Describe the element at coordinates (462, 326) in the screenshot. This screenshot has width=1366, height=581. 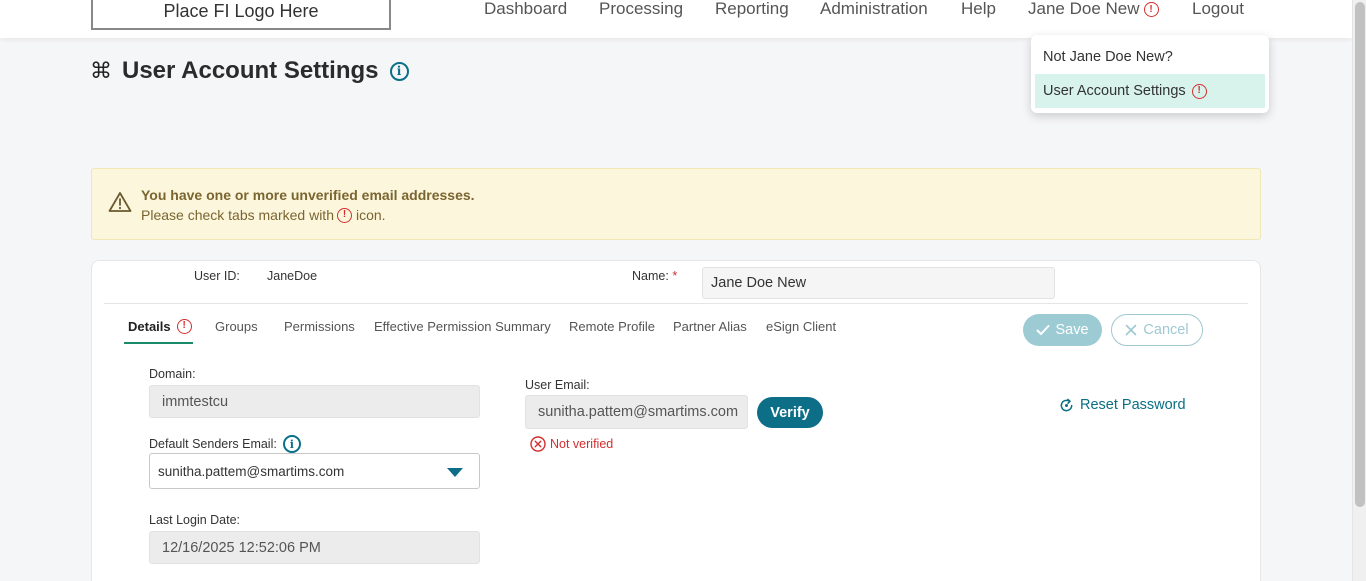
I see `tab-effective-permission-summary: Effective Permission Summary` at that location.